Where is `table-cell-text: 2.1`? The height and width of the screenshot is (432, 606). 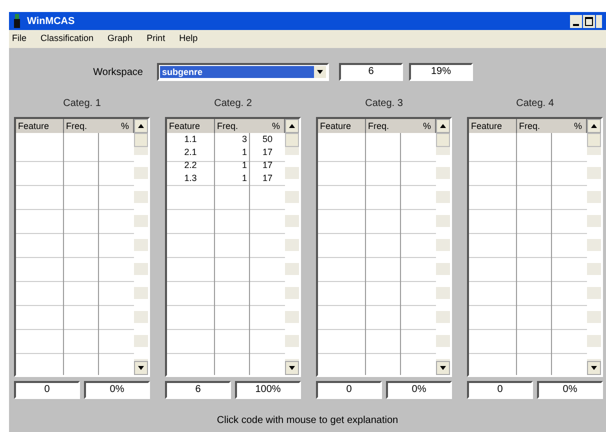 table-cell-text: 2.1 is located at coordinates (190, 152).